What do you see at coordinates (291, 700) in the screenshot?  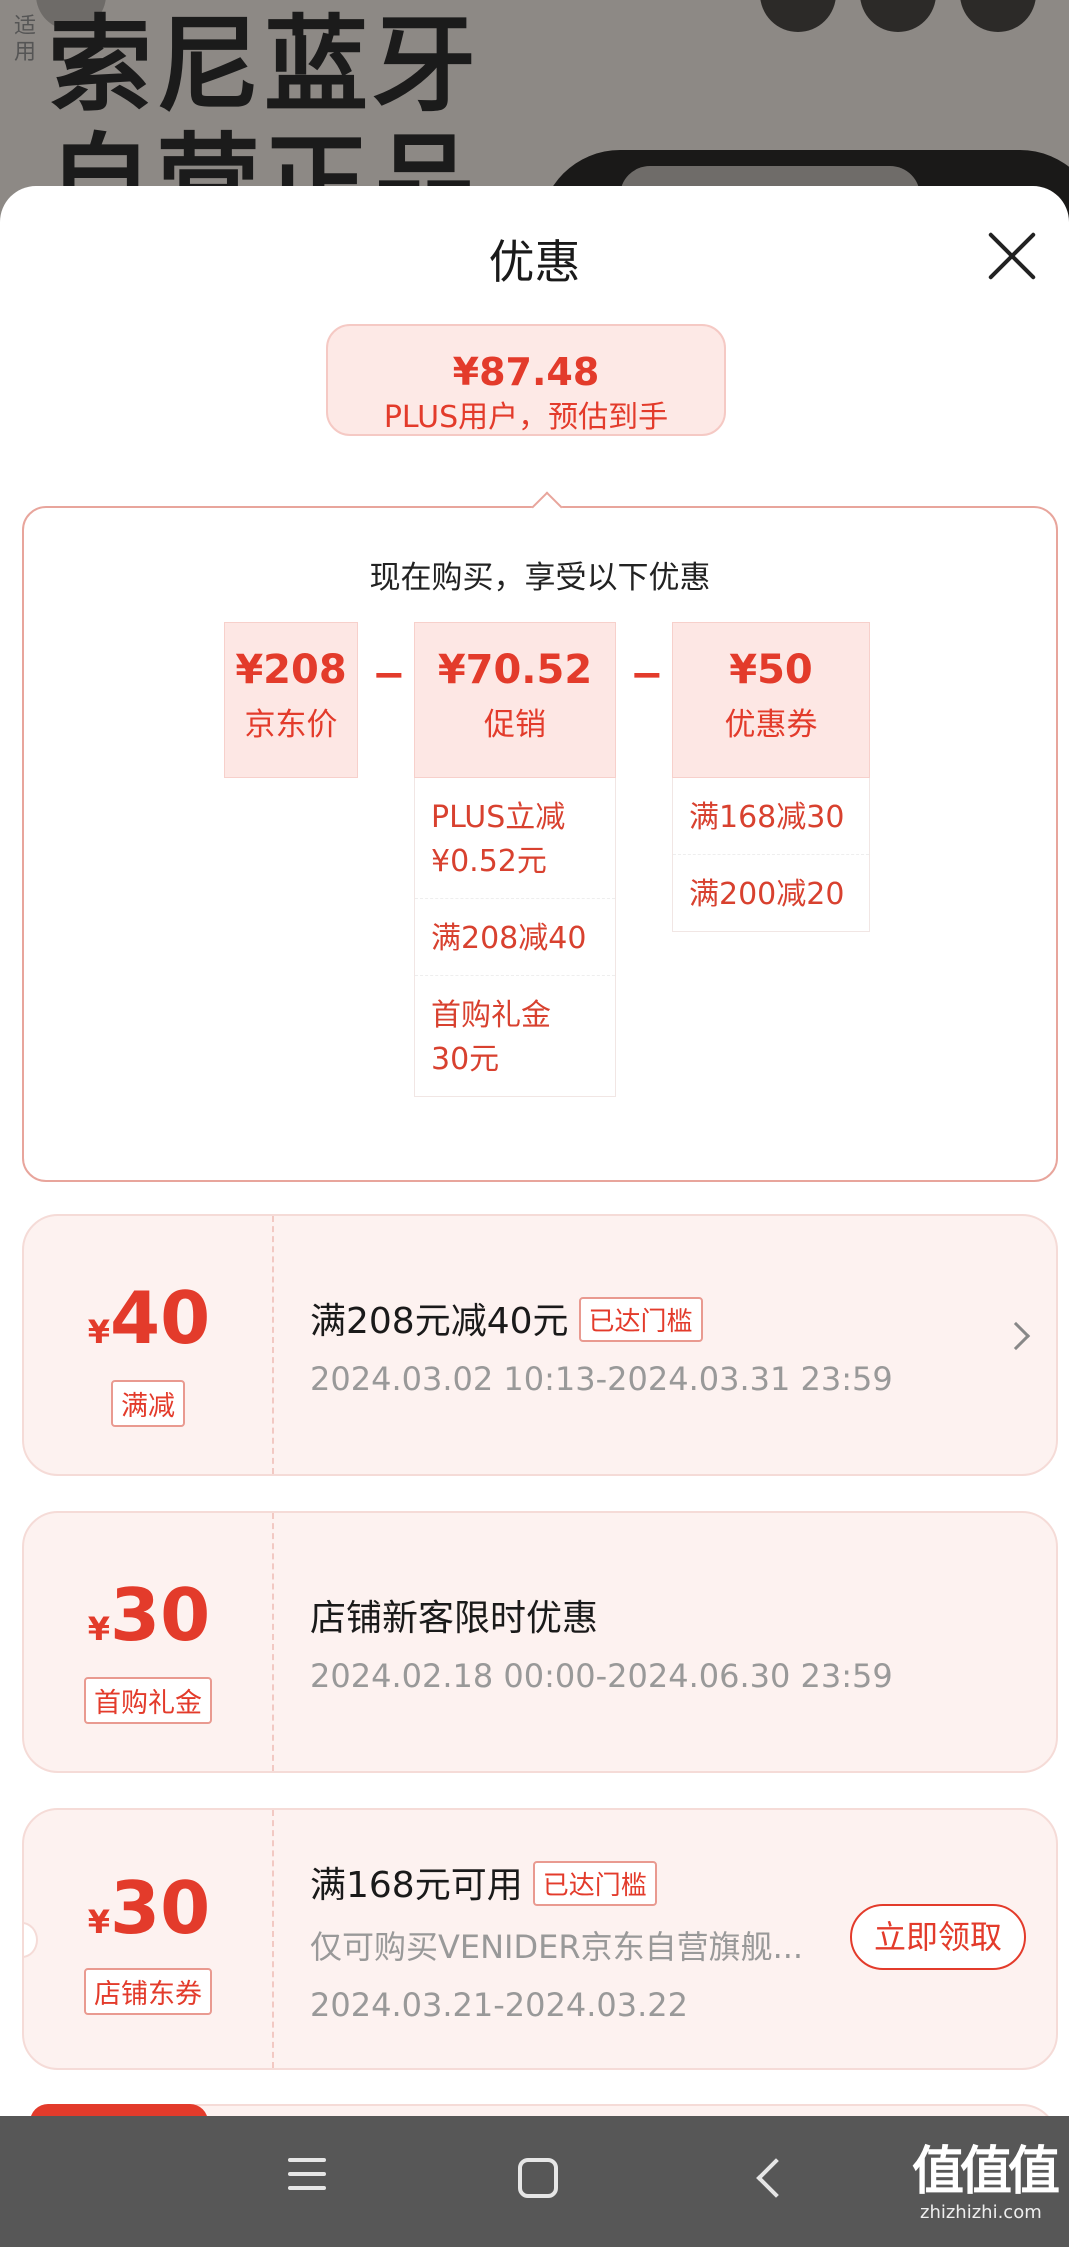 I see `jd-price-box: ¥208 京东价` at bounding box center [291, 700].